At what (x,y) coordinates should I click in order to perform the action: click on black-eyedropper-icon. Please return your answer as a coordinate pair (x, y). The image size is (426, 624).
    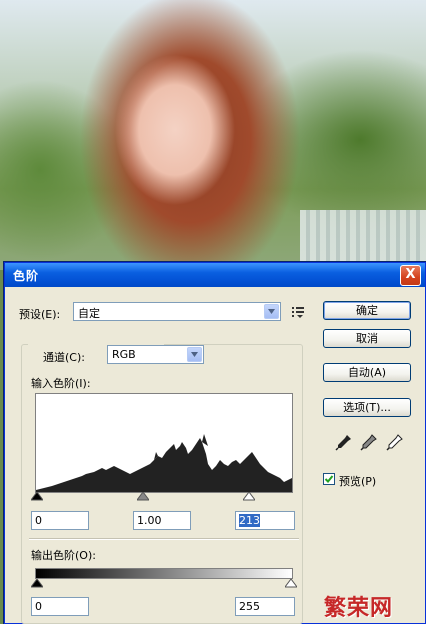
    Looking at the image, I should click on (344, 442).